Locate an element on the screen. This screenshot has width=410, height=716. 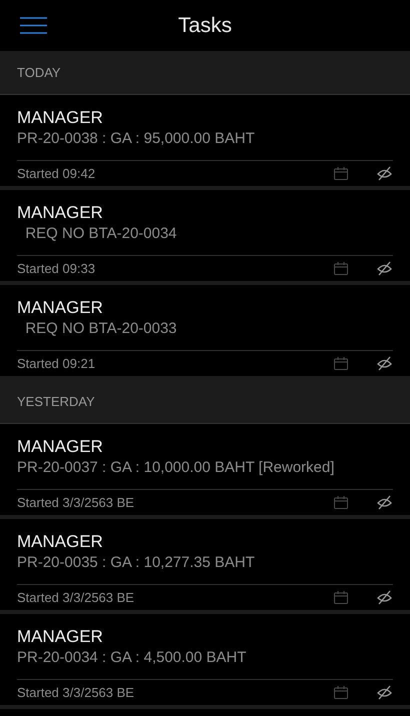
section-header: TODAY is located at coordinates (205, 73).